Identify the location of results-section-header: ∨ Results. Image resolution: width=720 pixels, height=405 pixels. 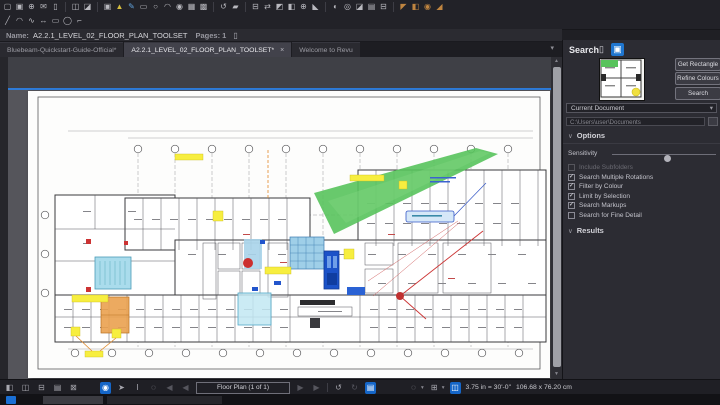
(586, 230).